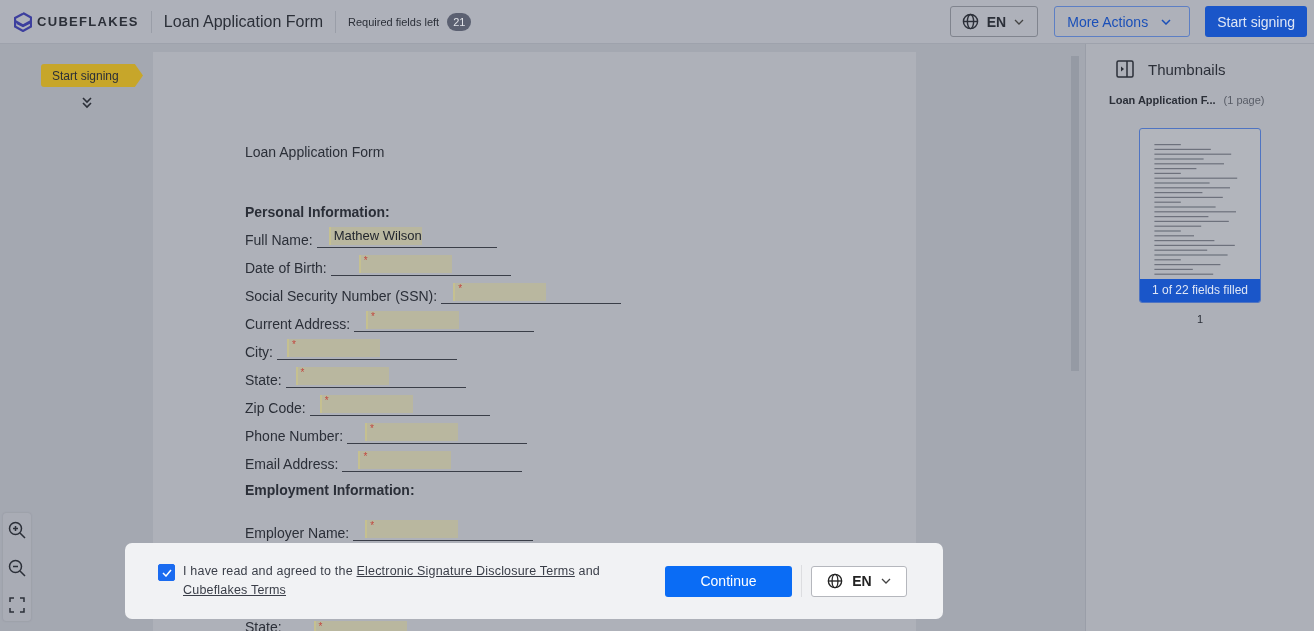 The width and height of the screenshot is (1314, 631). I want to click on sidebar-panel-icon, so click(1125, 69).